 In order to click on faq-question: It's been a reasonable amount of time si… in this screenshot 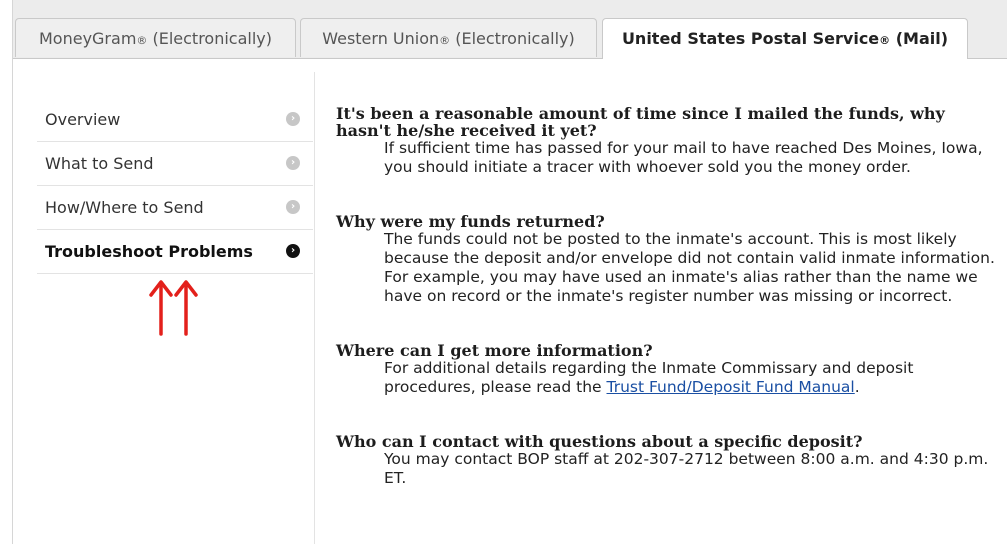, I will do `click(640, 122)`.